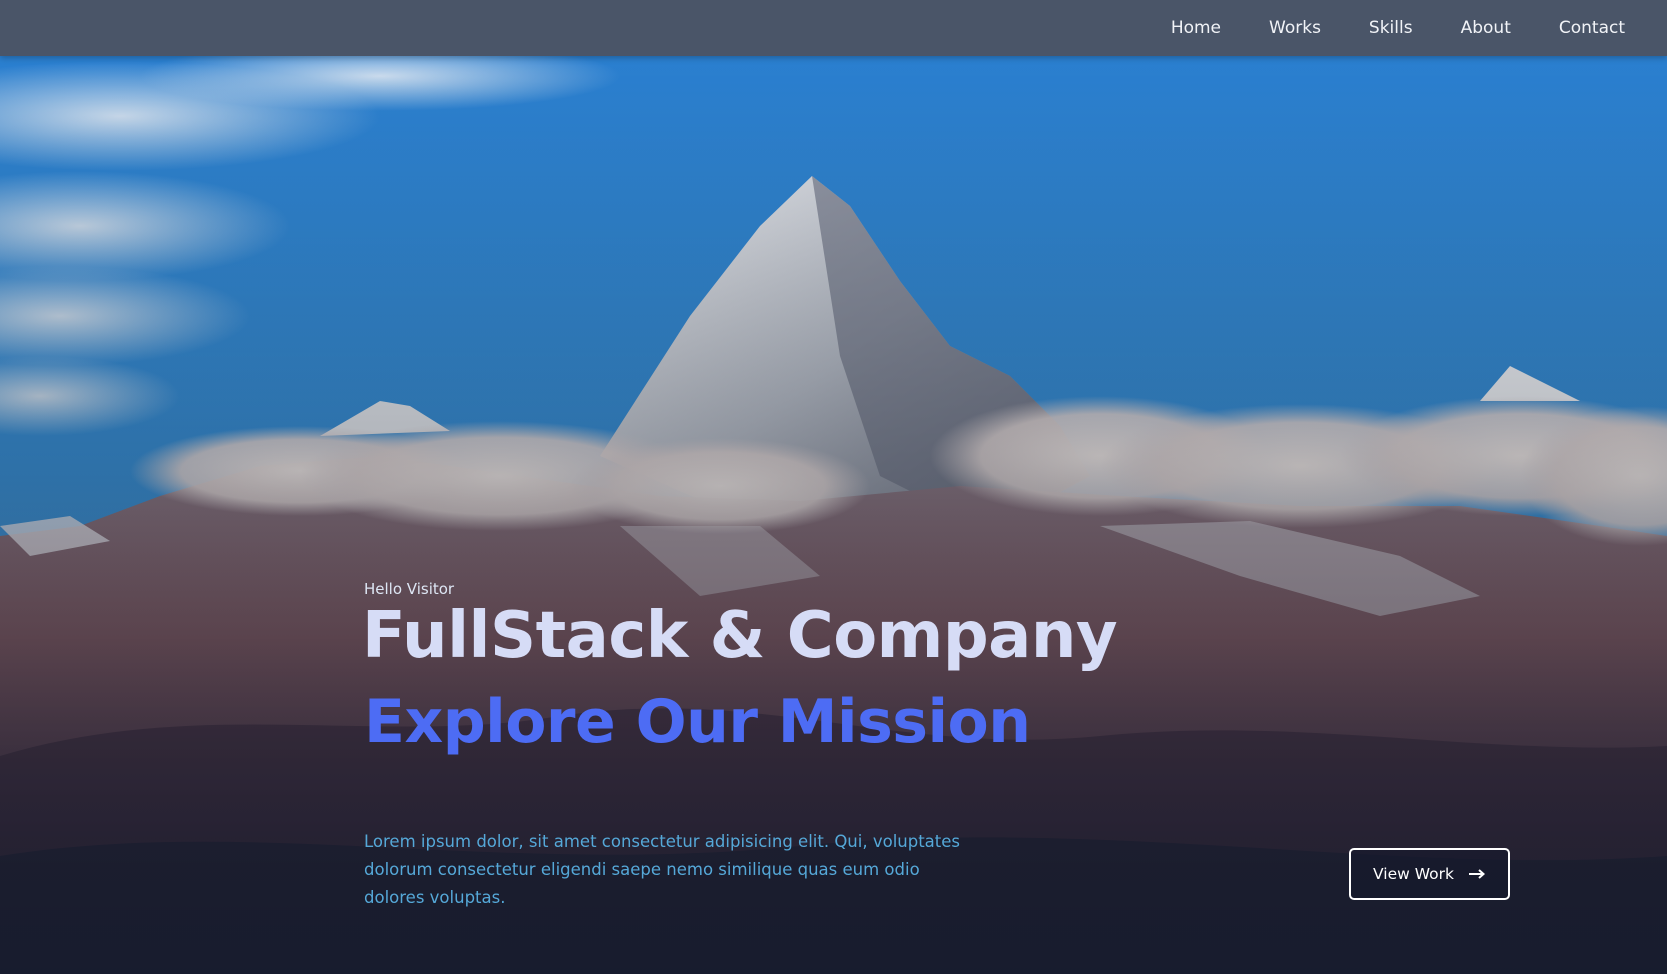 The image size is (1667, 974). Describe the element at coordinates (409, 589) in the screenshot. I see `hero-greeting: Hello Visitor` at that location.